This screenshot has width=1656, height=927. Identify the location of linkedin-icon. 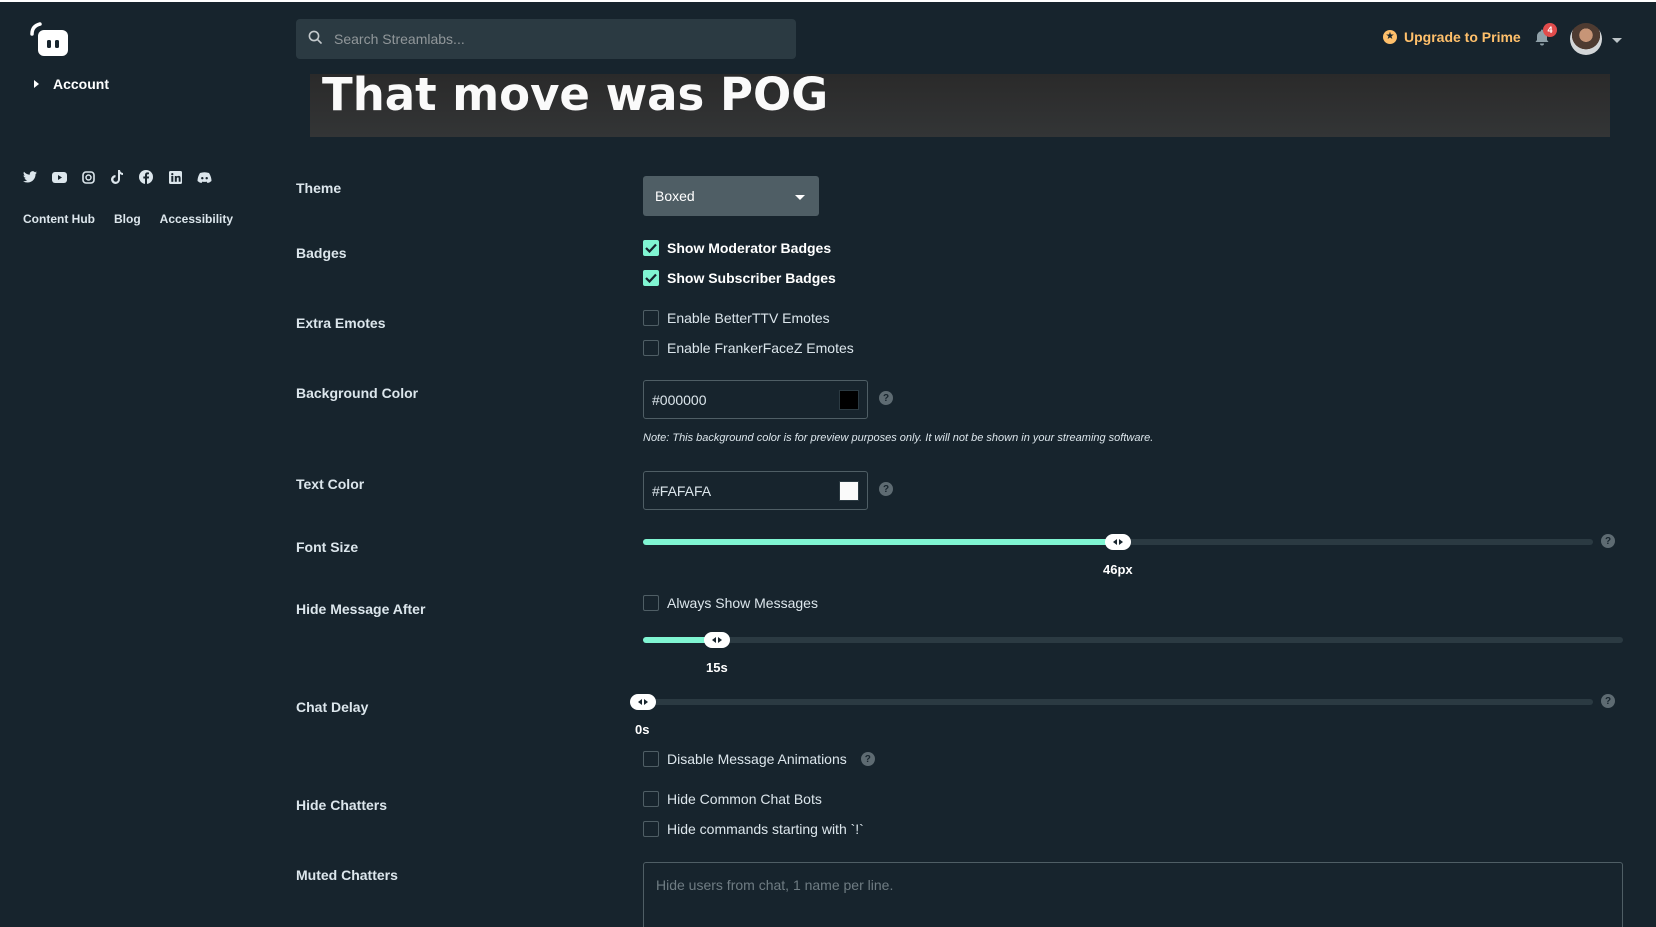
(175, 177).